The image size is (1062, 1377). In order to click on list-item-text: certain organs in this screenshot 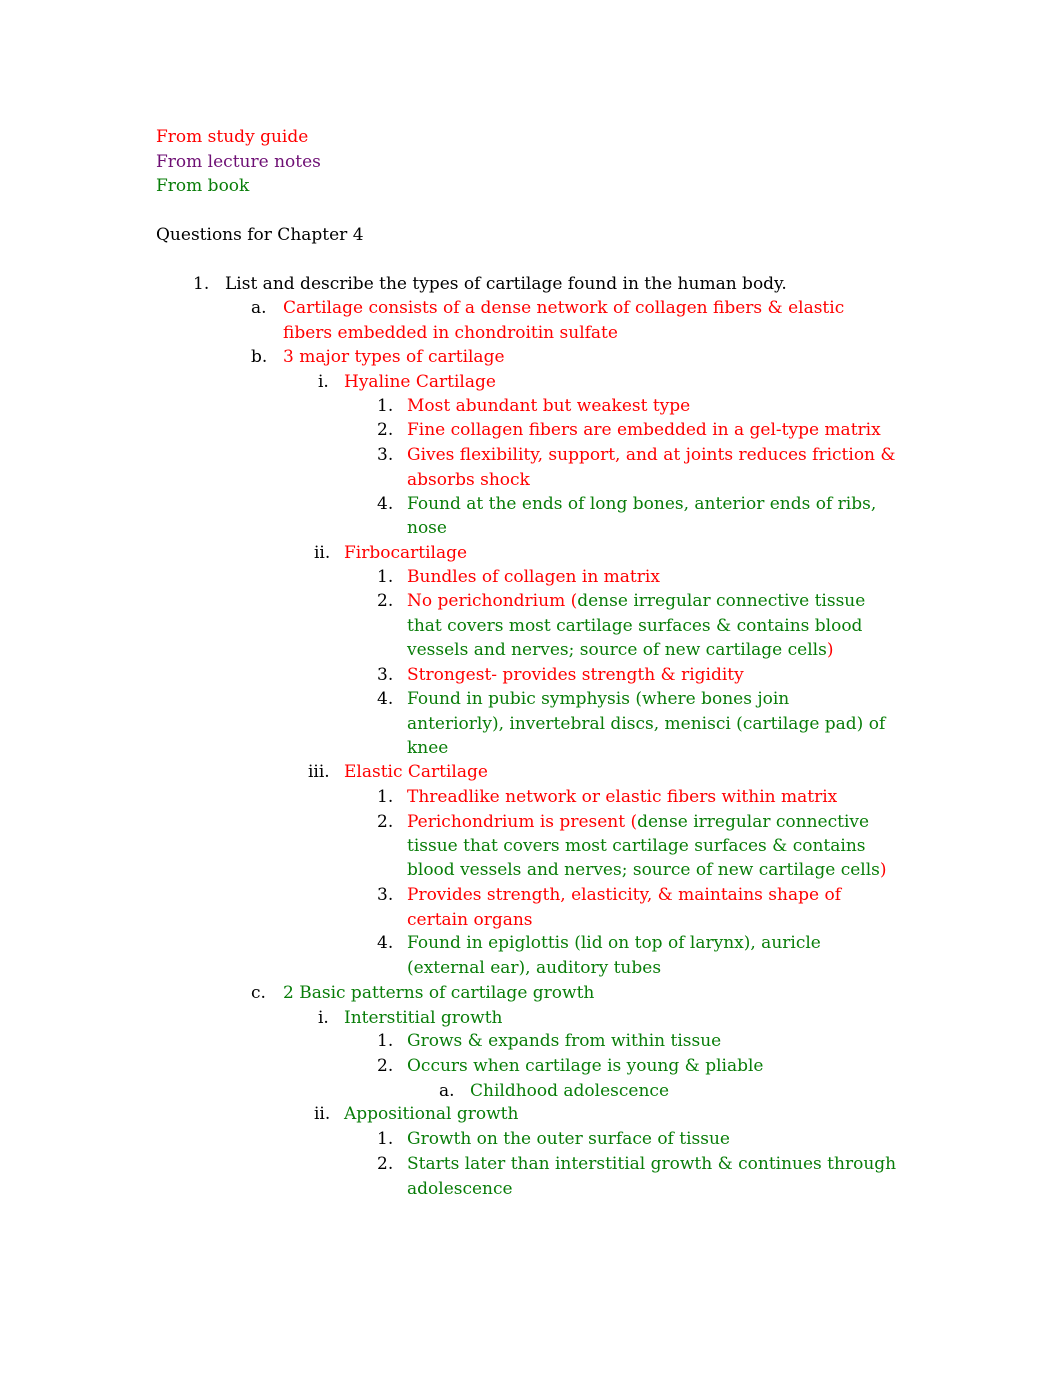, I will do `click(470, 920)`.